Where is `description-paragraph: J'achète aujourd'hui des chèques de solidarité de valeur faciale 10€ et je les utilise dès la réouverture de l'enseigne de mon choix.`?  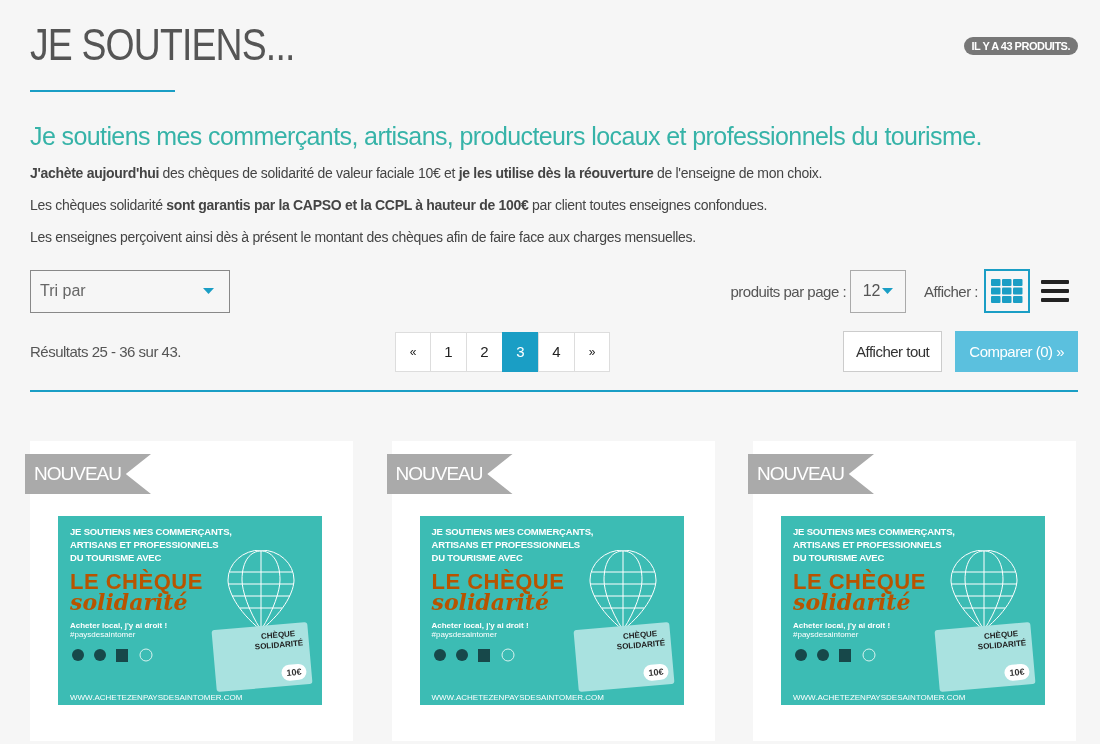 description-paragraph: J'achète aujourd'hui des chèques de solidarité de valeur faciale 10€ et je les utilise dès la réouverture de l'enseigne de mon choix. is located at coordinates (426, 173).